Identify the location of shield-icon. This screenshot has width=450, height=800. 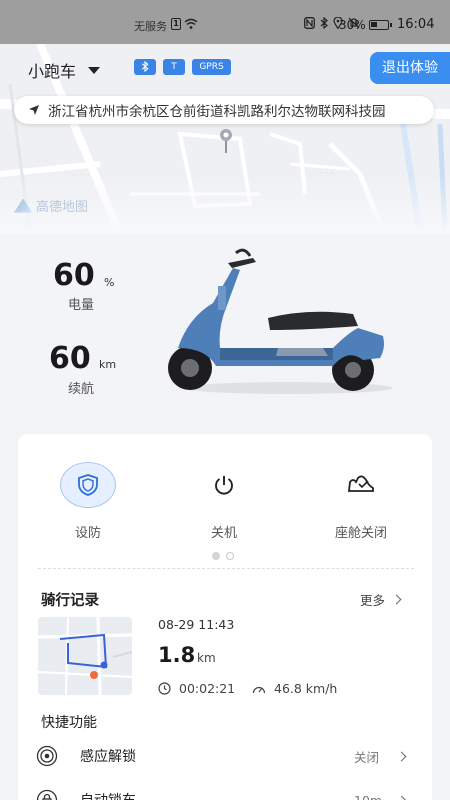
(88, 485).